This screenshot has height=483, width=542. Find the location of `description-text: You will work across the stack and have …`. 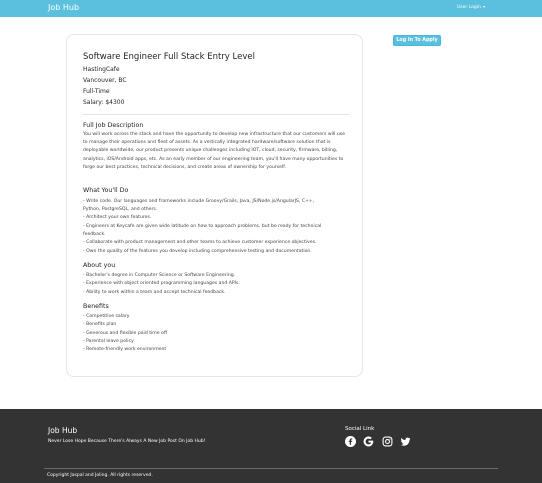

description-text: You will work across the stack and have … is located at coordinates (214, 151).